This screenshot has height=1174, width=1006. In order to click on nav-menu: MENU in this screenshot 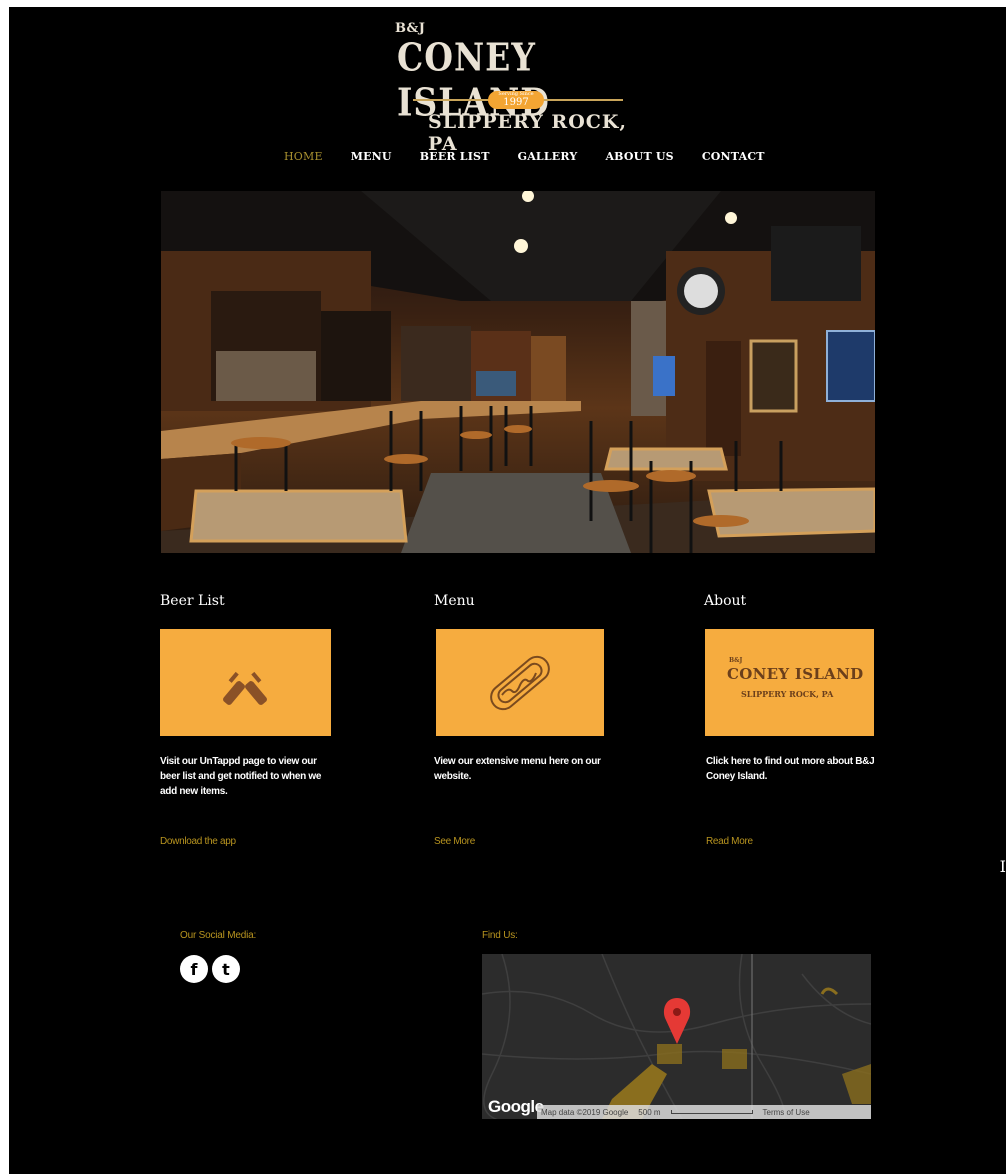, I will do `click(371, 159)`.